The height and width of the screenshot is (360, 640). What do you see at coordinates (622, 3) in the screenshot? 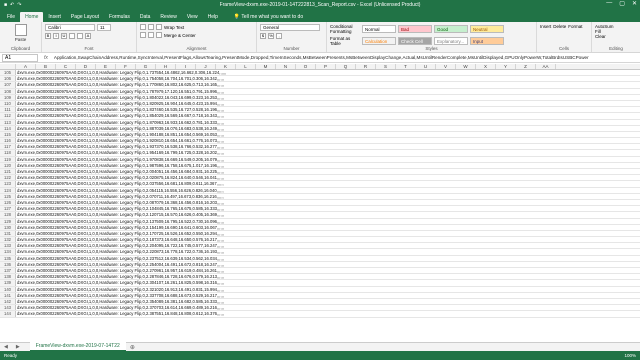
I see `maximize-button: ▢` at bounding box center [622, 3].